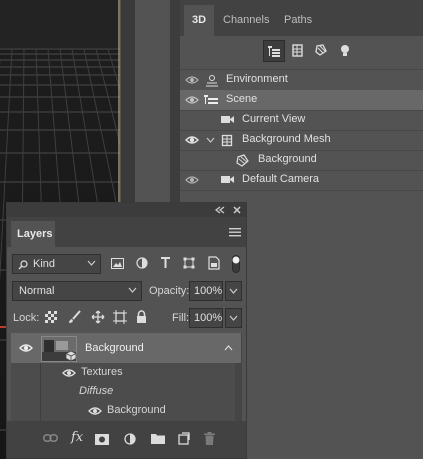 The width and height of the screenshot is (423, 459). Describe the element at coordinates (189, 263) in the screenshot. I see `shape-layer-filter-icon` at that location.